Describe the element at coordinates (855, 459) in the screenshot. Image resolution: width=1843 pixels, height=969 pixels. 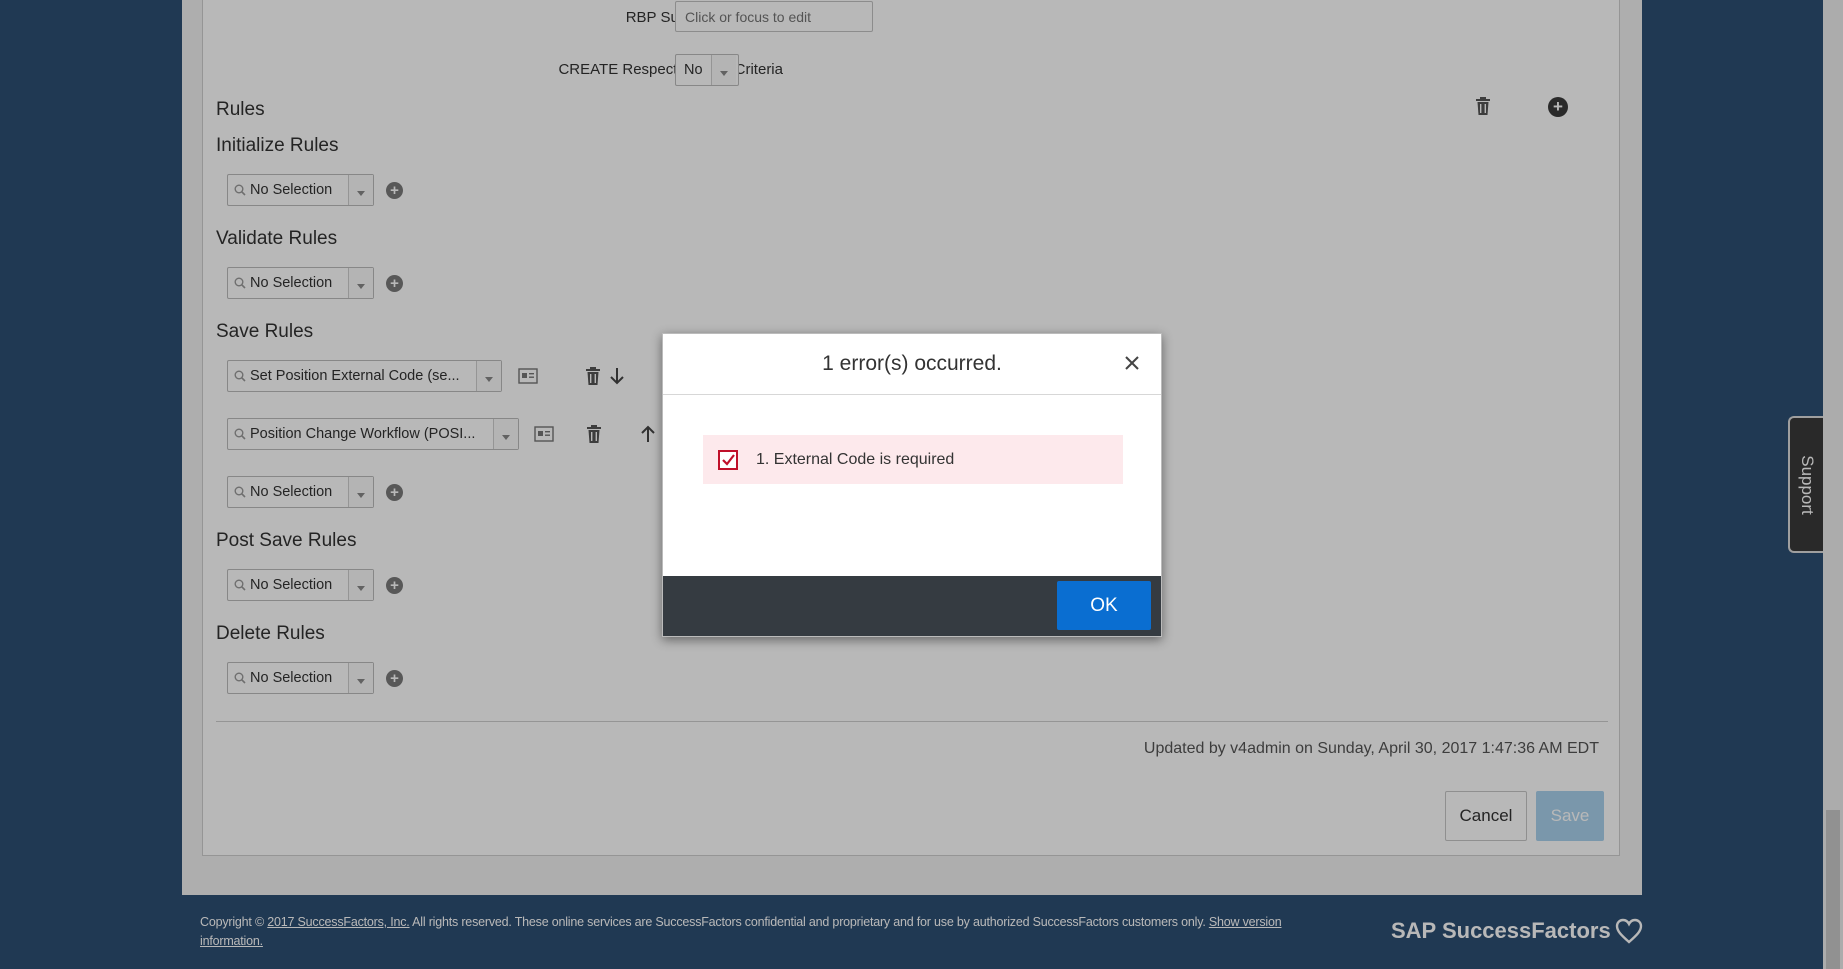
I see `error-message: 1. External Code is required` at that location.